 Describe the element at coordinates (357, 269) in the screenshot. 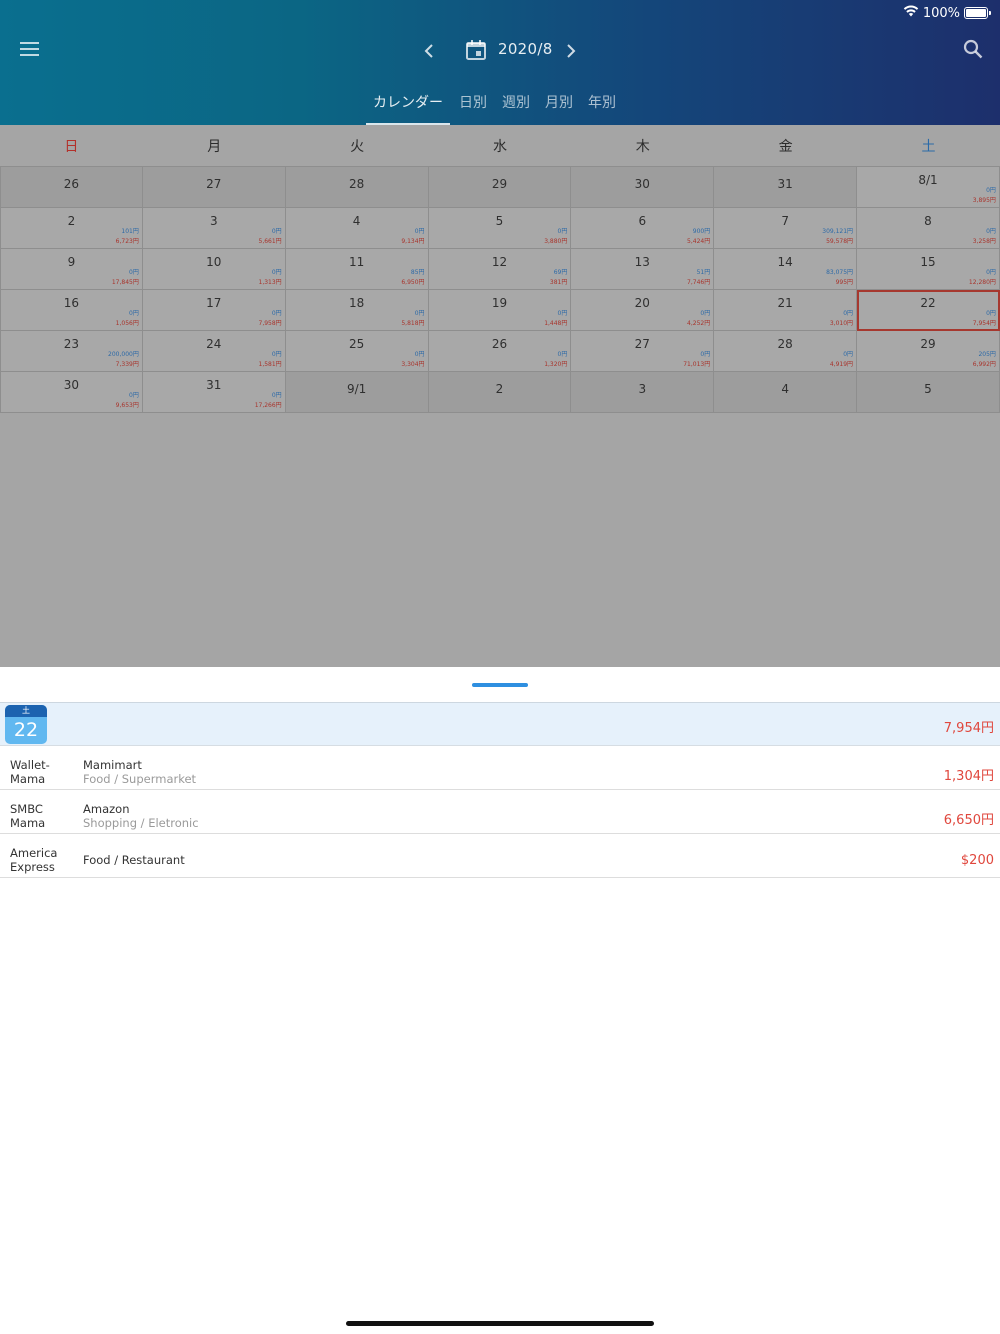

I see `calendar-day-cell: 11 85円 6,950円` at that location.